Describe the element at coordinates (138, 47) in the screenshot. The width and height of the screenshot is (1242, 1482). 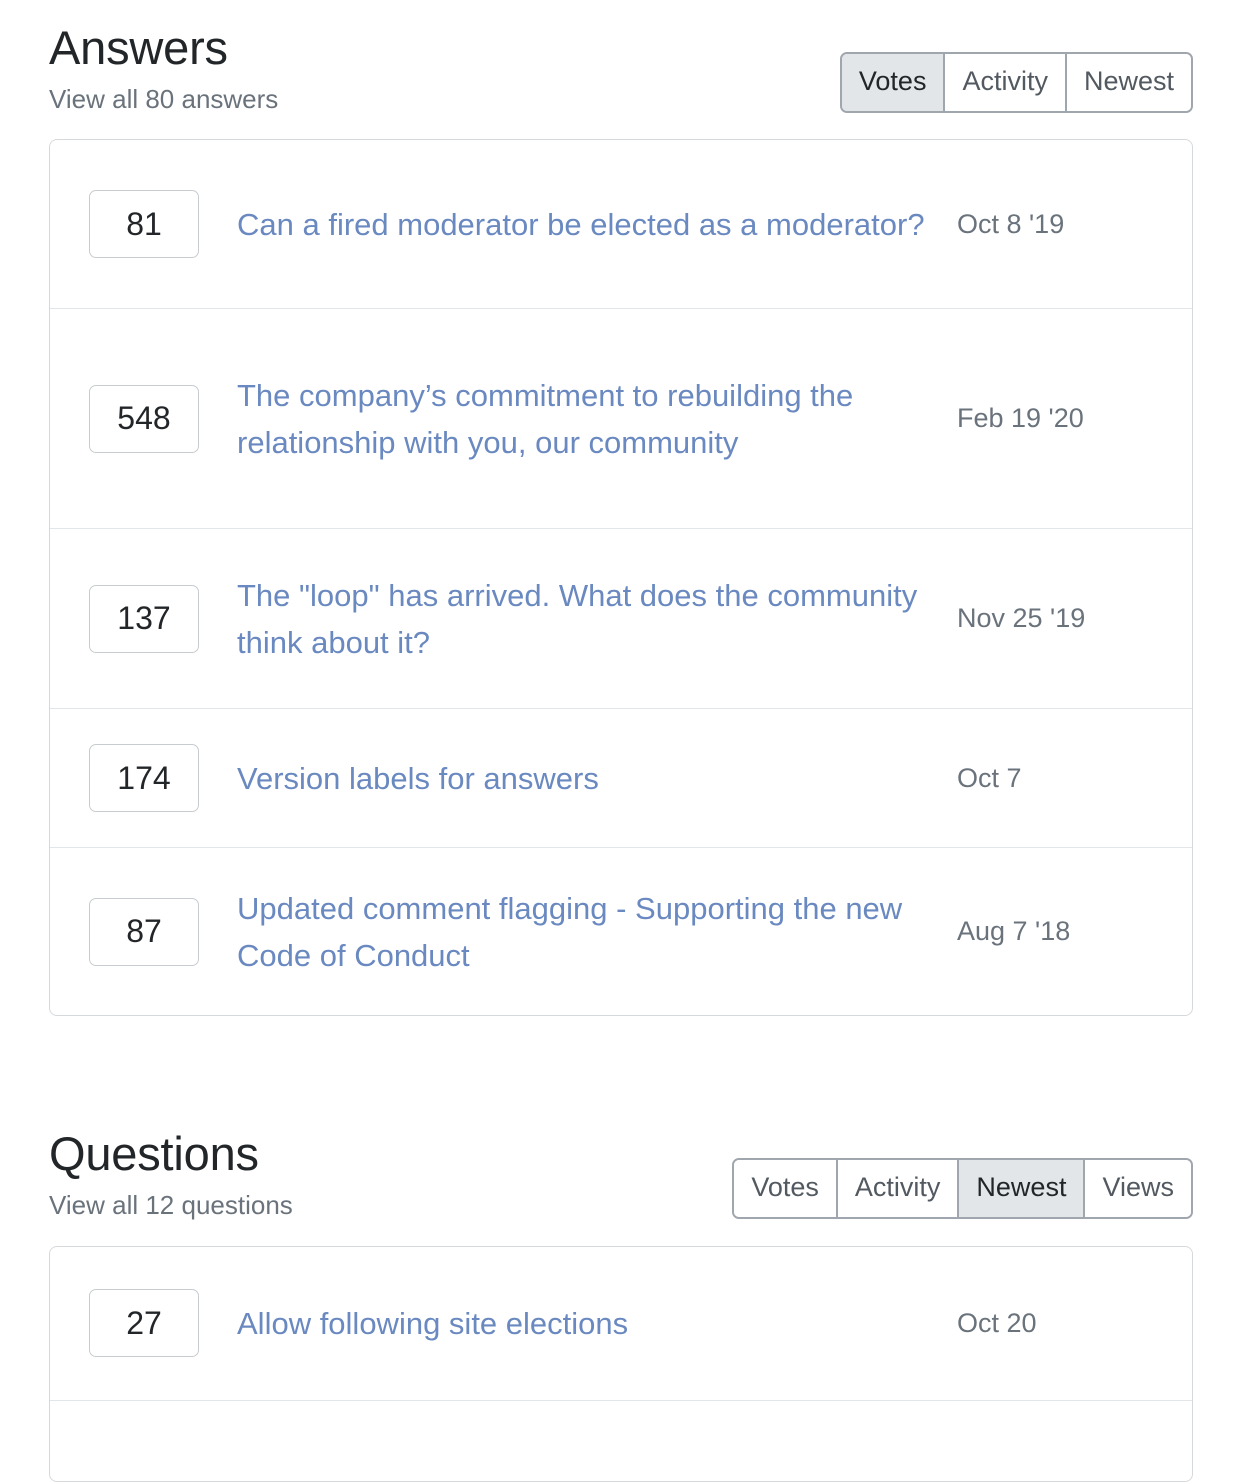
I see `answers-title: Answers` at that location.